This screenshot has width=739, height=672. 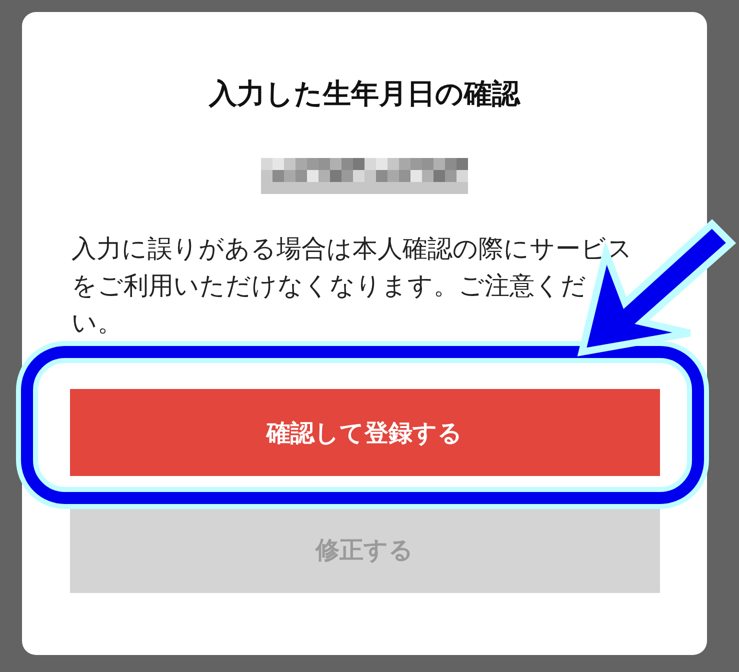 I want to click on warning-message-line: をご利用いただけなくなります。ご注意くだ, so click(x=329, y=285).